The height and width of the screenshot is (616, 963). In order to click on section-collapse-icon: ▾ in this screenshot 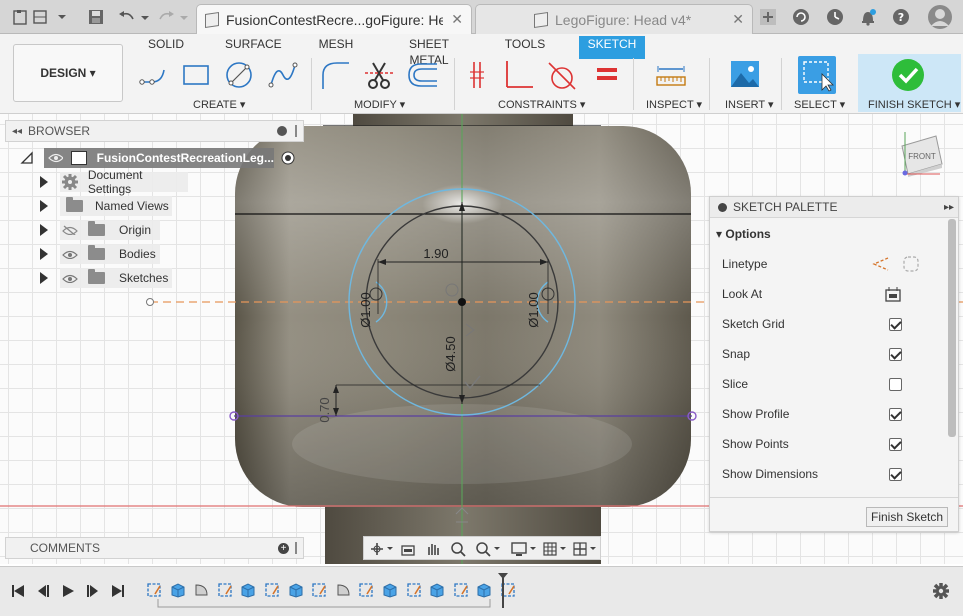, I will do `click(719, 234)`.